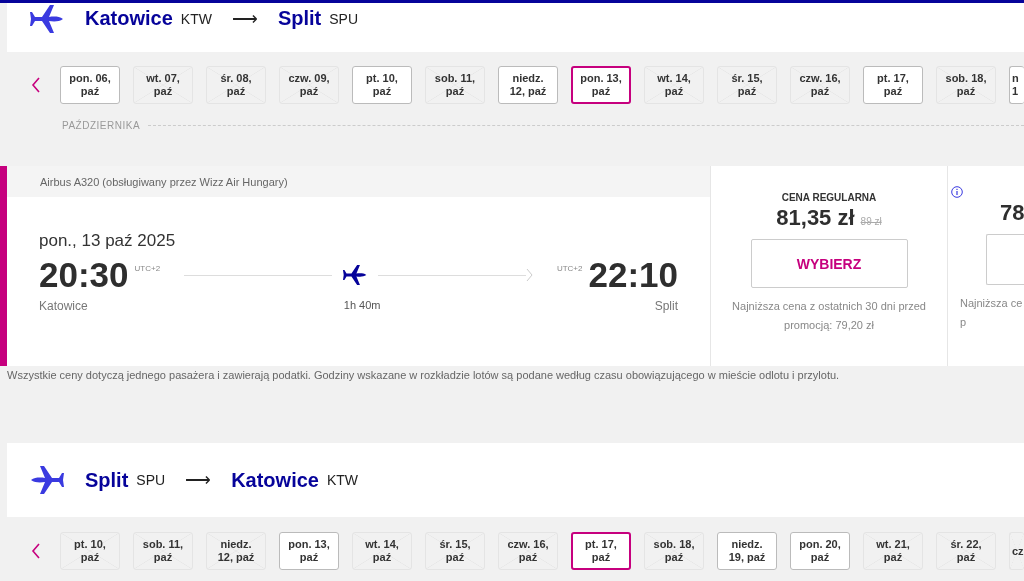  What do you see at coordinates (309, 85) in the screenshot?
I see `date-chip: czw. 09, paź` at bounding box center [309, 85].